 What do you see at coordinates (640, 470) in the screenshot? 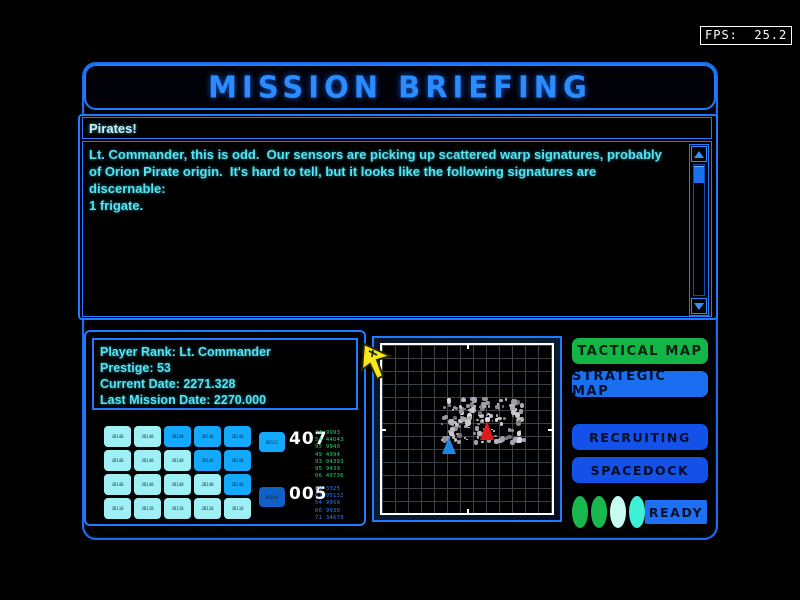
I see `spacedock-button: SPACEDOCK` at bounding box center [640, 470].